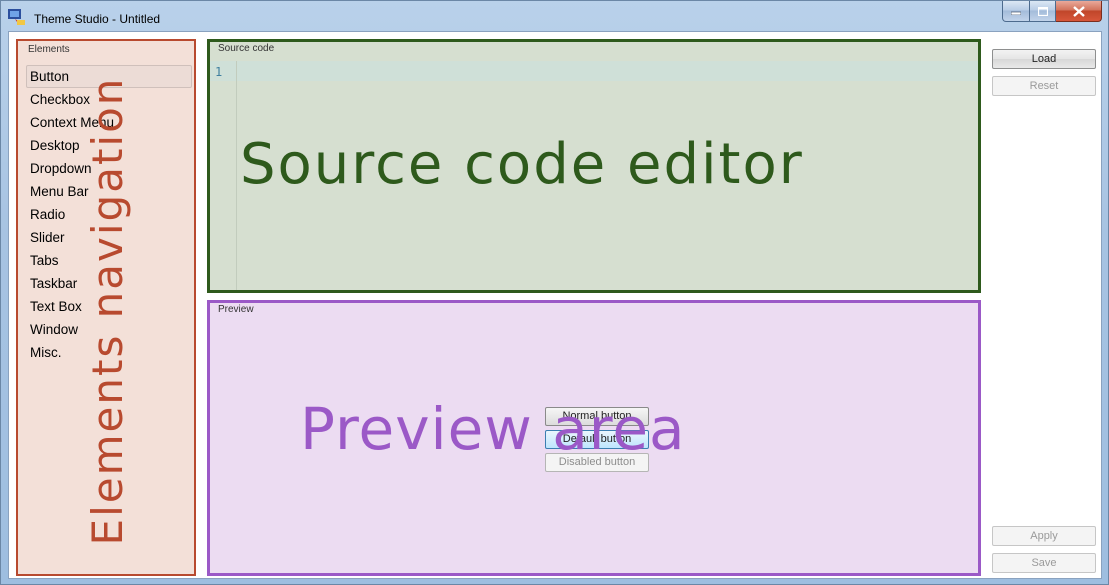 The width and height of the screenshot is (1109, 585). Describe the element at coordinates (236, 309) in the screenshot. I see `preview-label: Preview` at that location.